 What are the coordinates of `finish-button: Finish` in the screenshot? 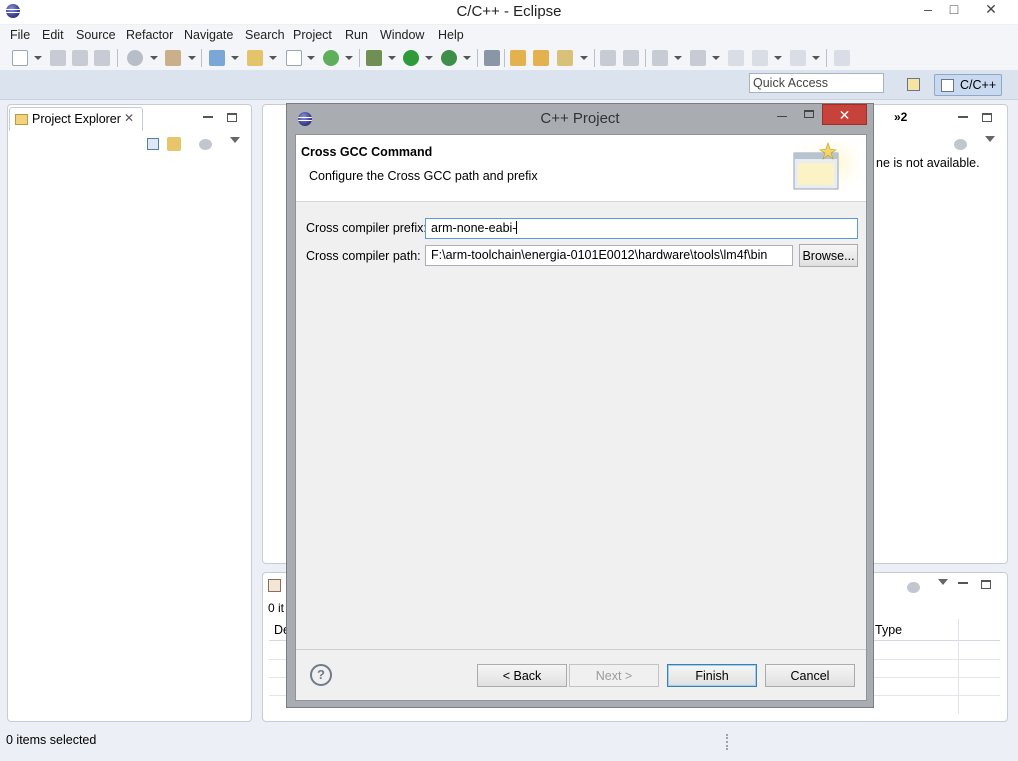 It's located at (712, 675).